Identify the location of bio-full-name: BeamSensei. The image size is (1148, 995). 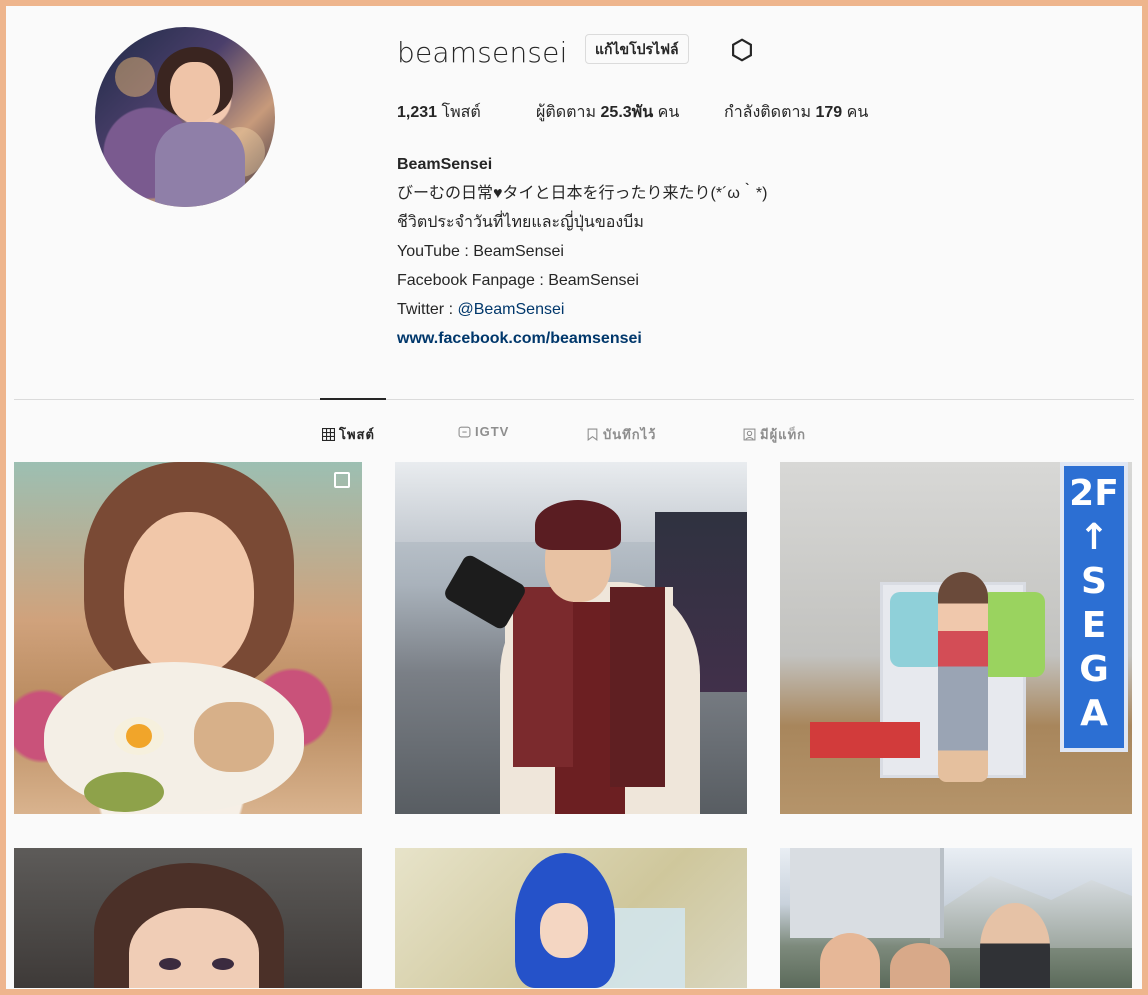
(445, 164).